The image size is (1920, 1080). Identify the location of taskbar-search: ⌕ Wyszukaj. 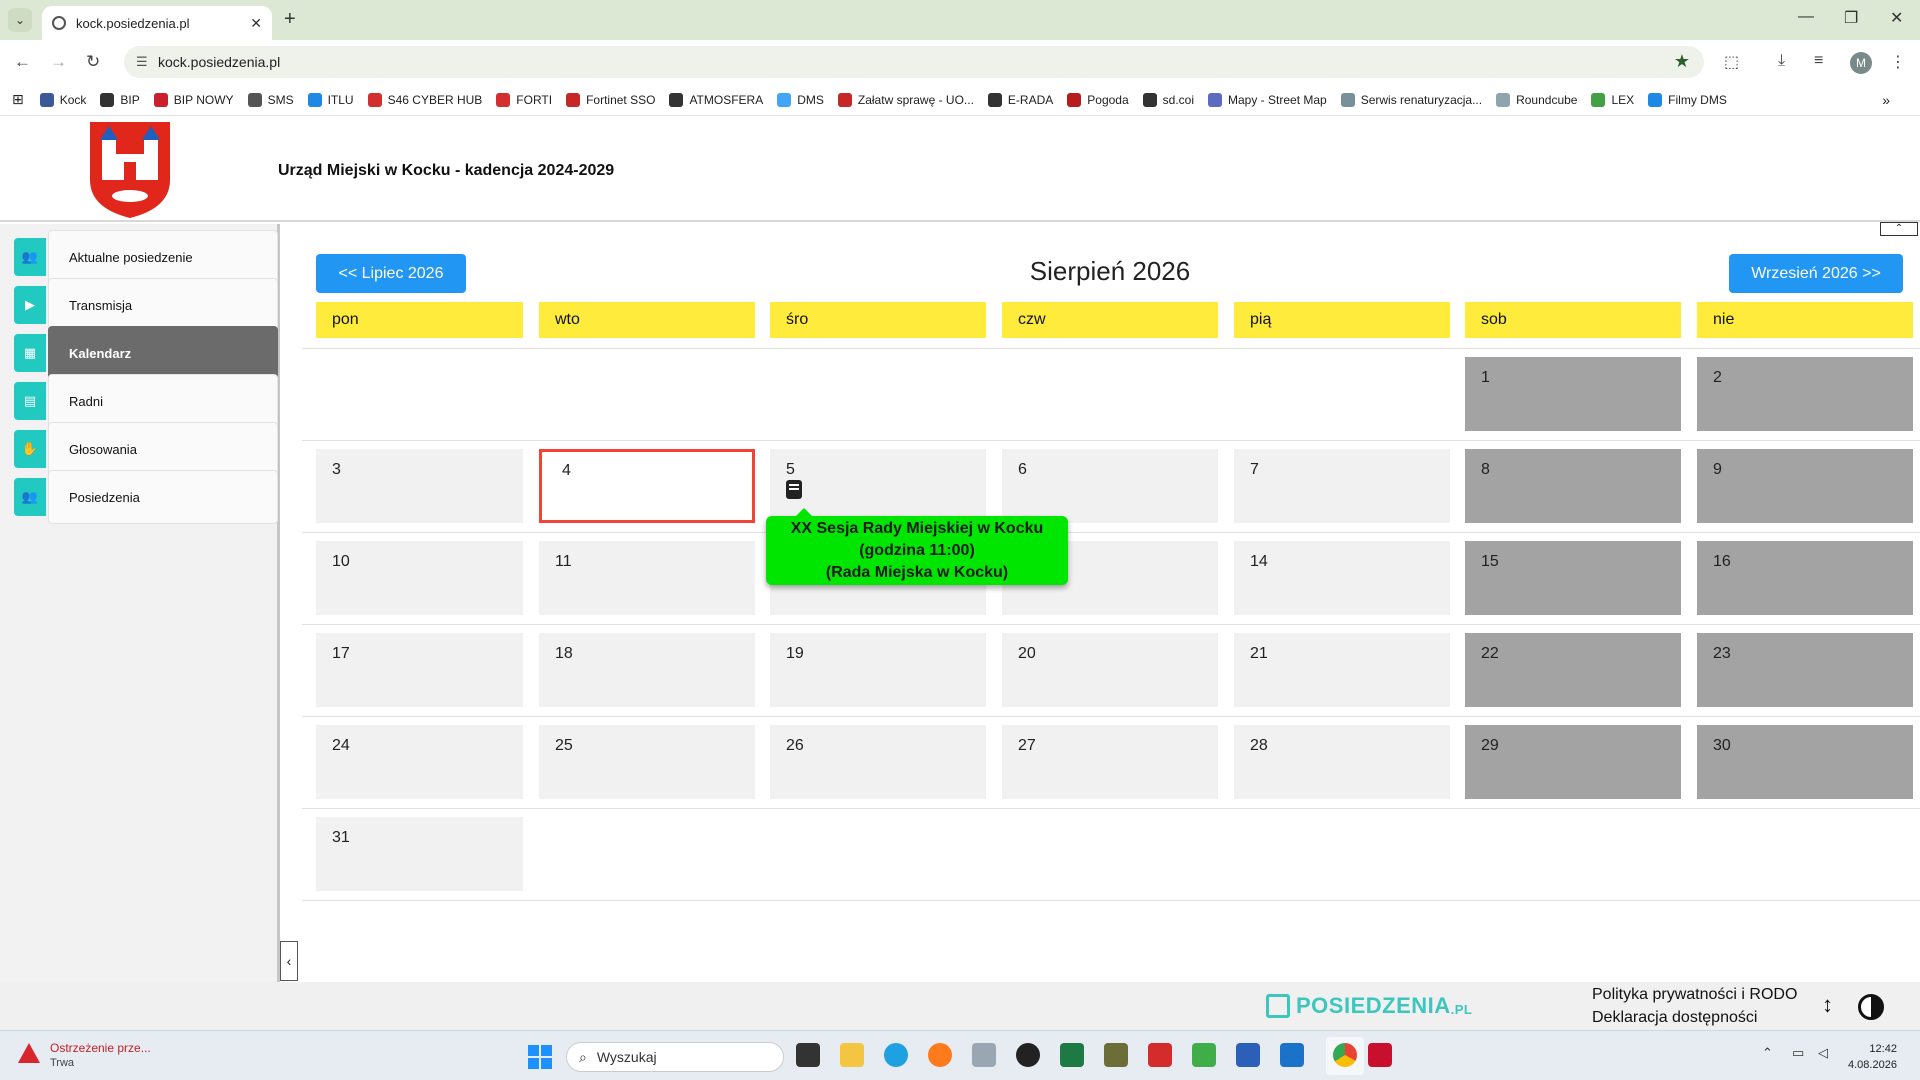
(675, 1057).